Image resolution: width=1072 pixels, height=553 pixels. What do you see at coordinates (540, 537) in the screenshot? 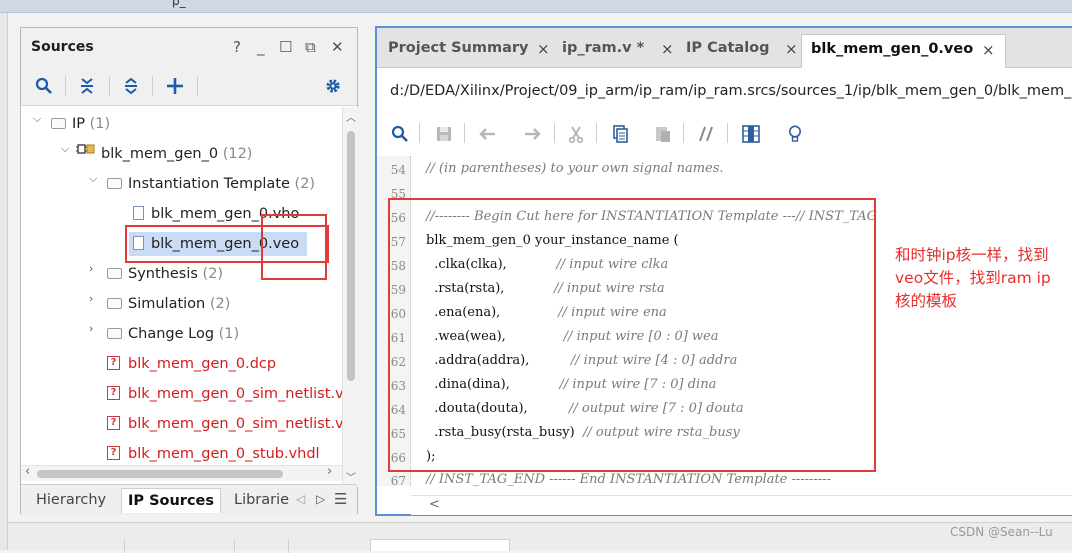
I see `bottom-panel-strip` at bounding box center [540, 537].